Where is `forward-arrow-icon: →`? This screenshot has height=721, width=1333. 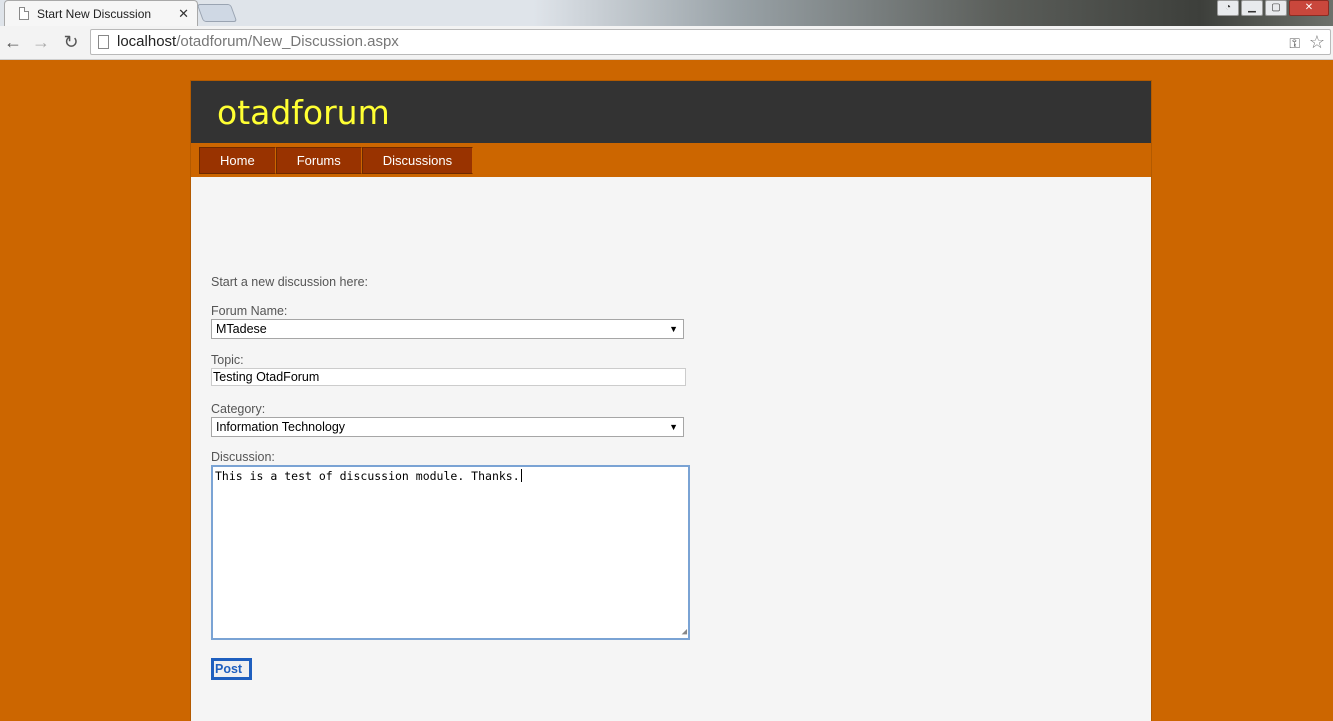 forward-arrow-icon: → is located at coordinates (41, 42).